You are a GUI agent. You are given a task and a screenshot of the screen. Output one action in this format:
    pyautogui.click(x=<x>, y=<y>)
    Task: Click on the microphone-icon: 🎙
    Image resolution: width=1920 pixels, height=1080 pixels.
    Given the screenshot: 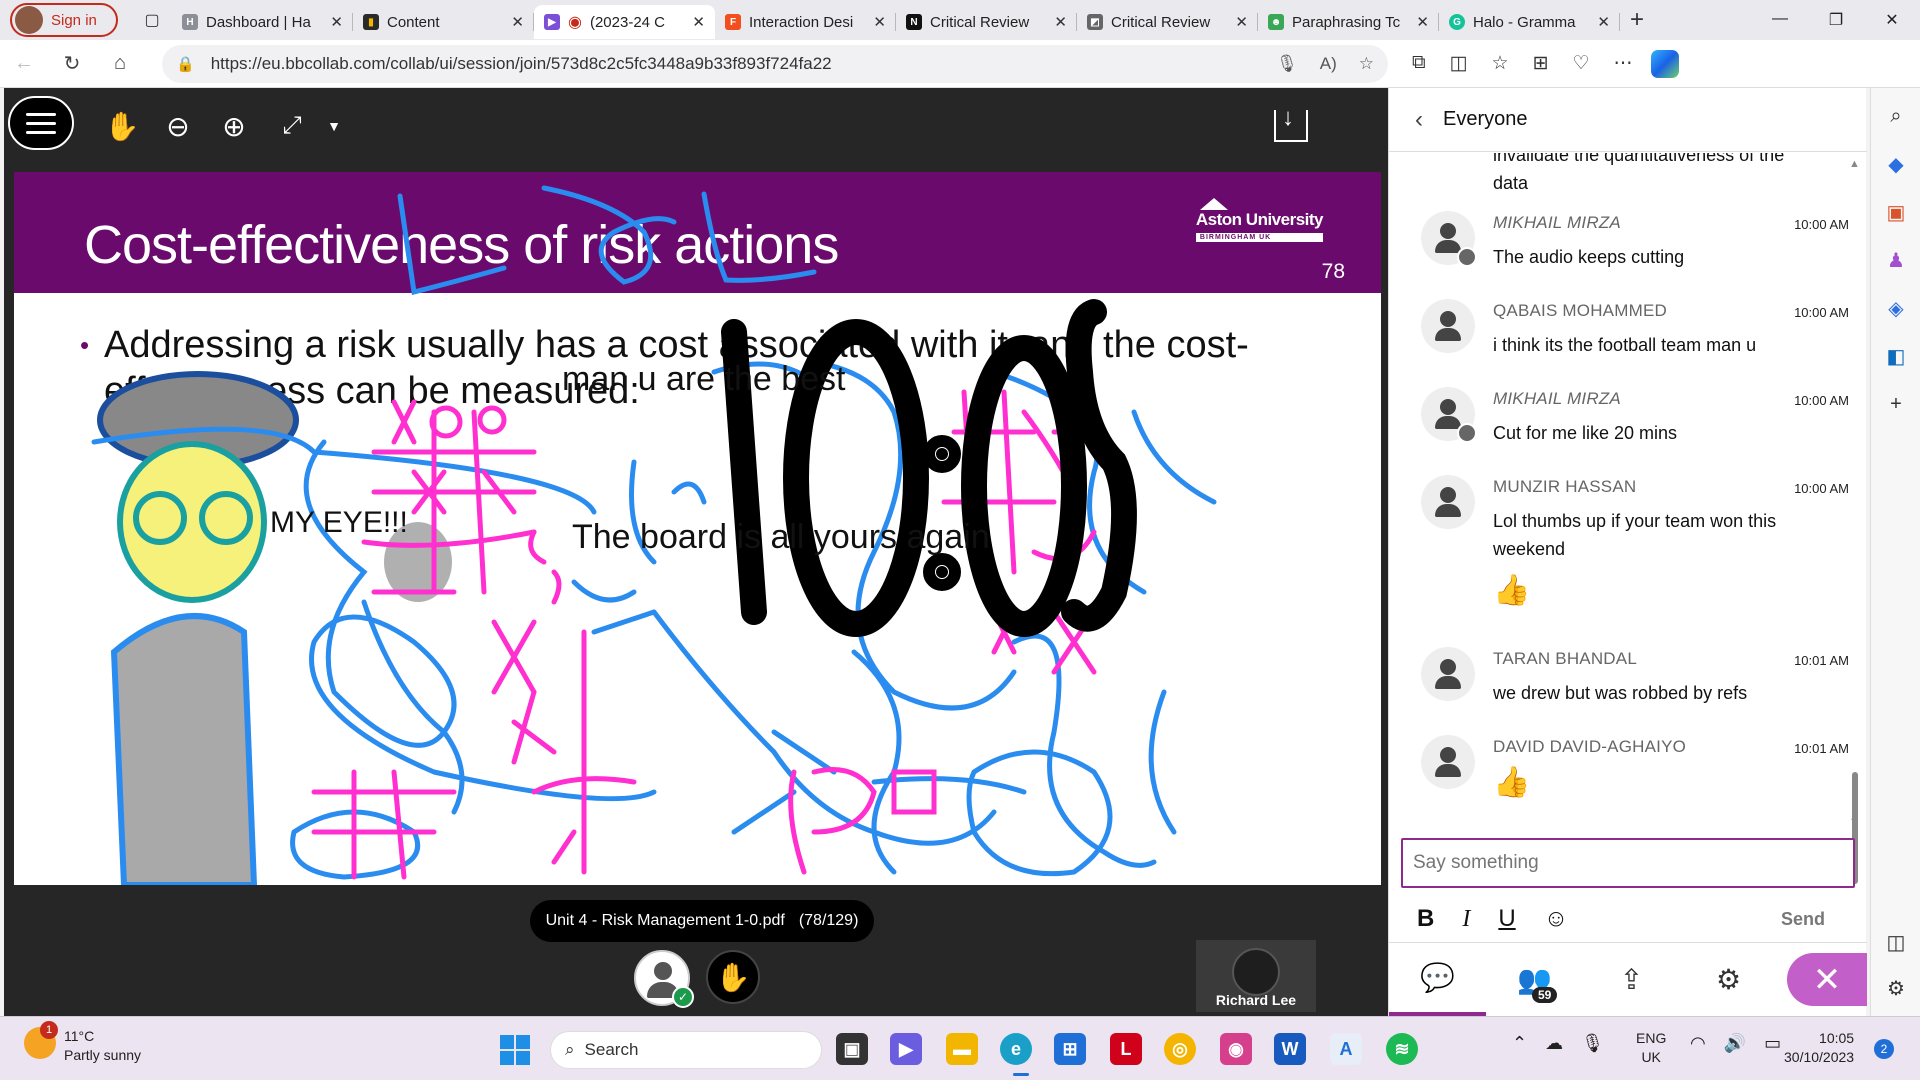 What is the action you would take?
    pyautogui.click(x=1287, y=64)
    